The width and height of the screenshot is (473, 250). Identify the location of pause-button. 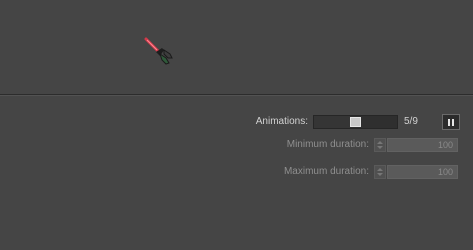
(451, 122).